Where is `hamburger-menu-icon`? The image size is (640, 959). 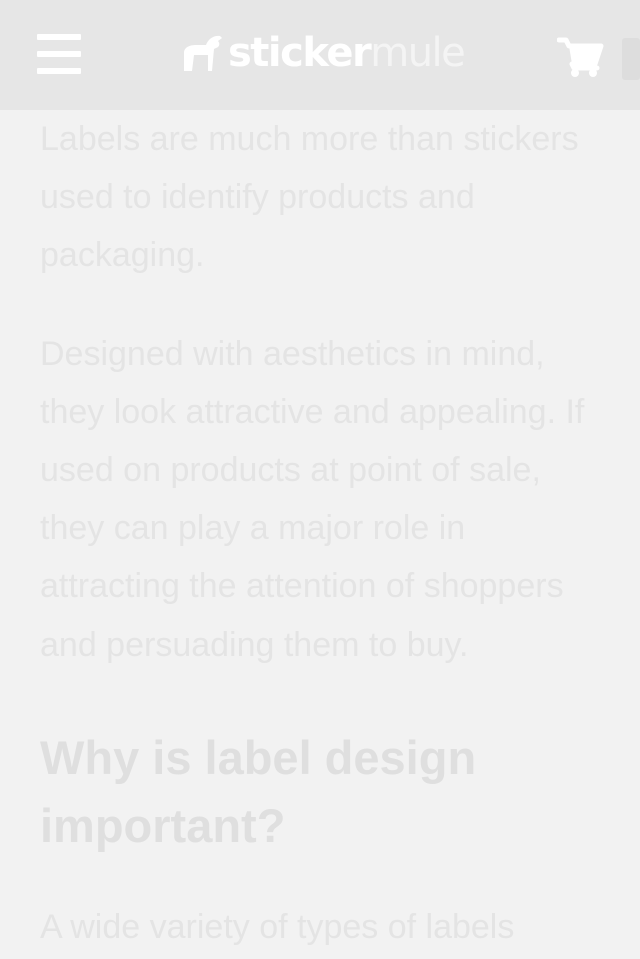 hamburger-menu-icon is located at coordinates (59, 54).